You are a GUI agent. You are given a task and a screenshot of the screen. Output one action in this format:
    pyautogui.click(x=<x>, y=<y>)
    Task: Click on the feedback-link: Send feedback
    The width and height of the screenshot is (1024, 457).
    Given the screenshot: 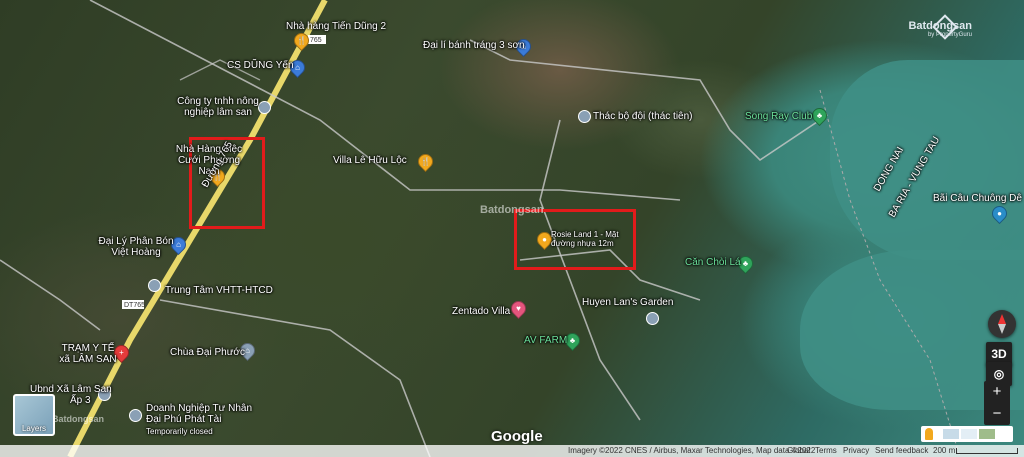 What is the action you would take?
    pyautogui.click(x=901, y=451)
    